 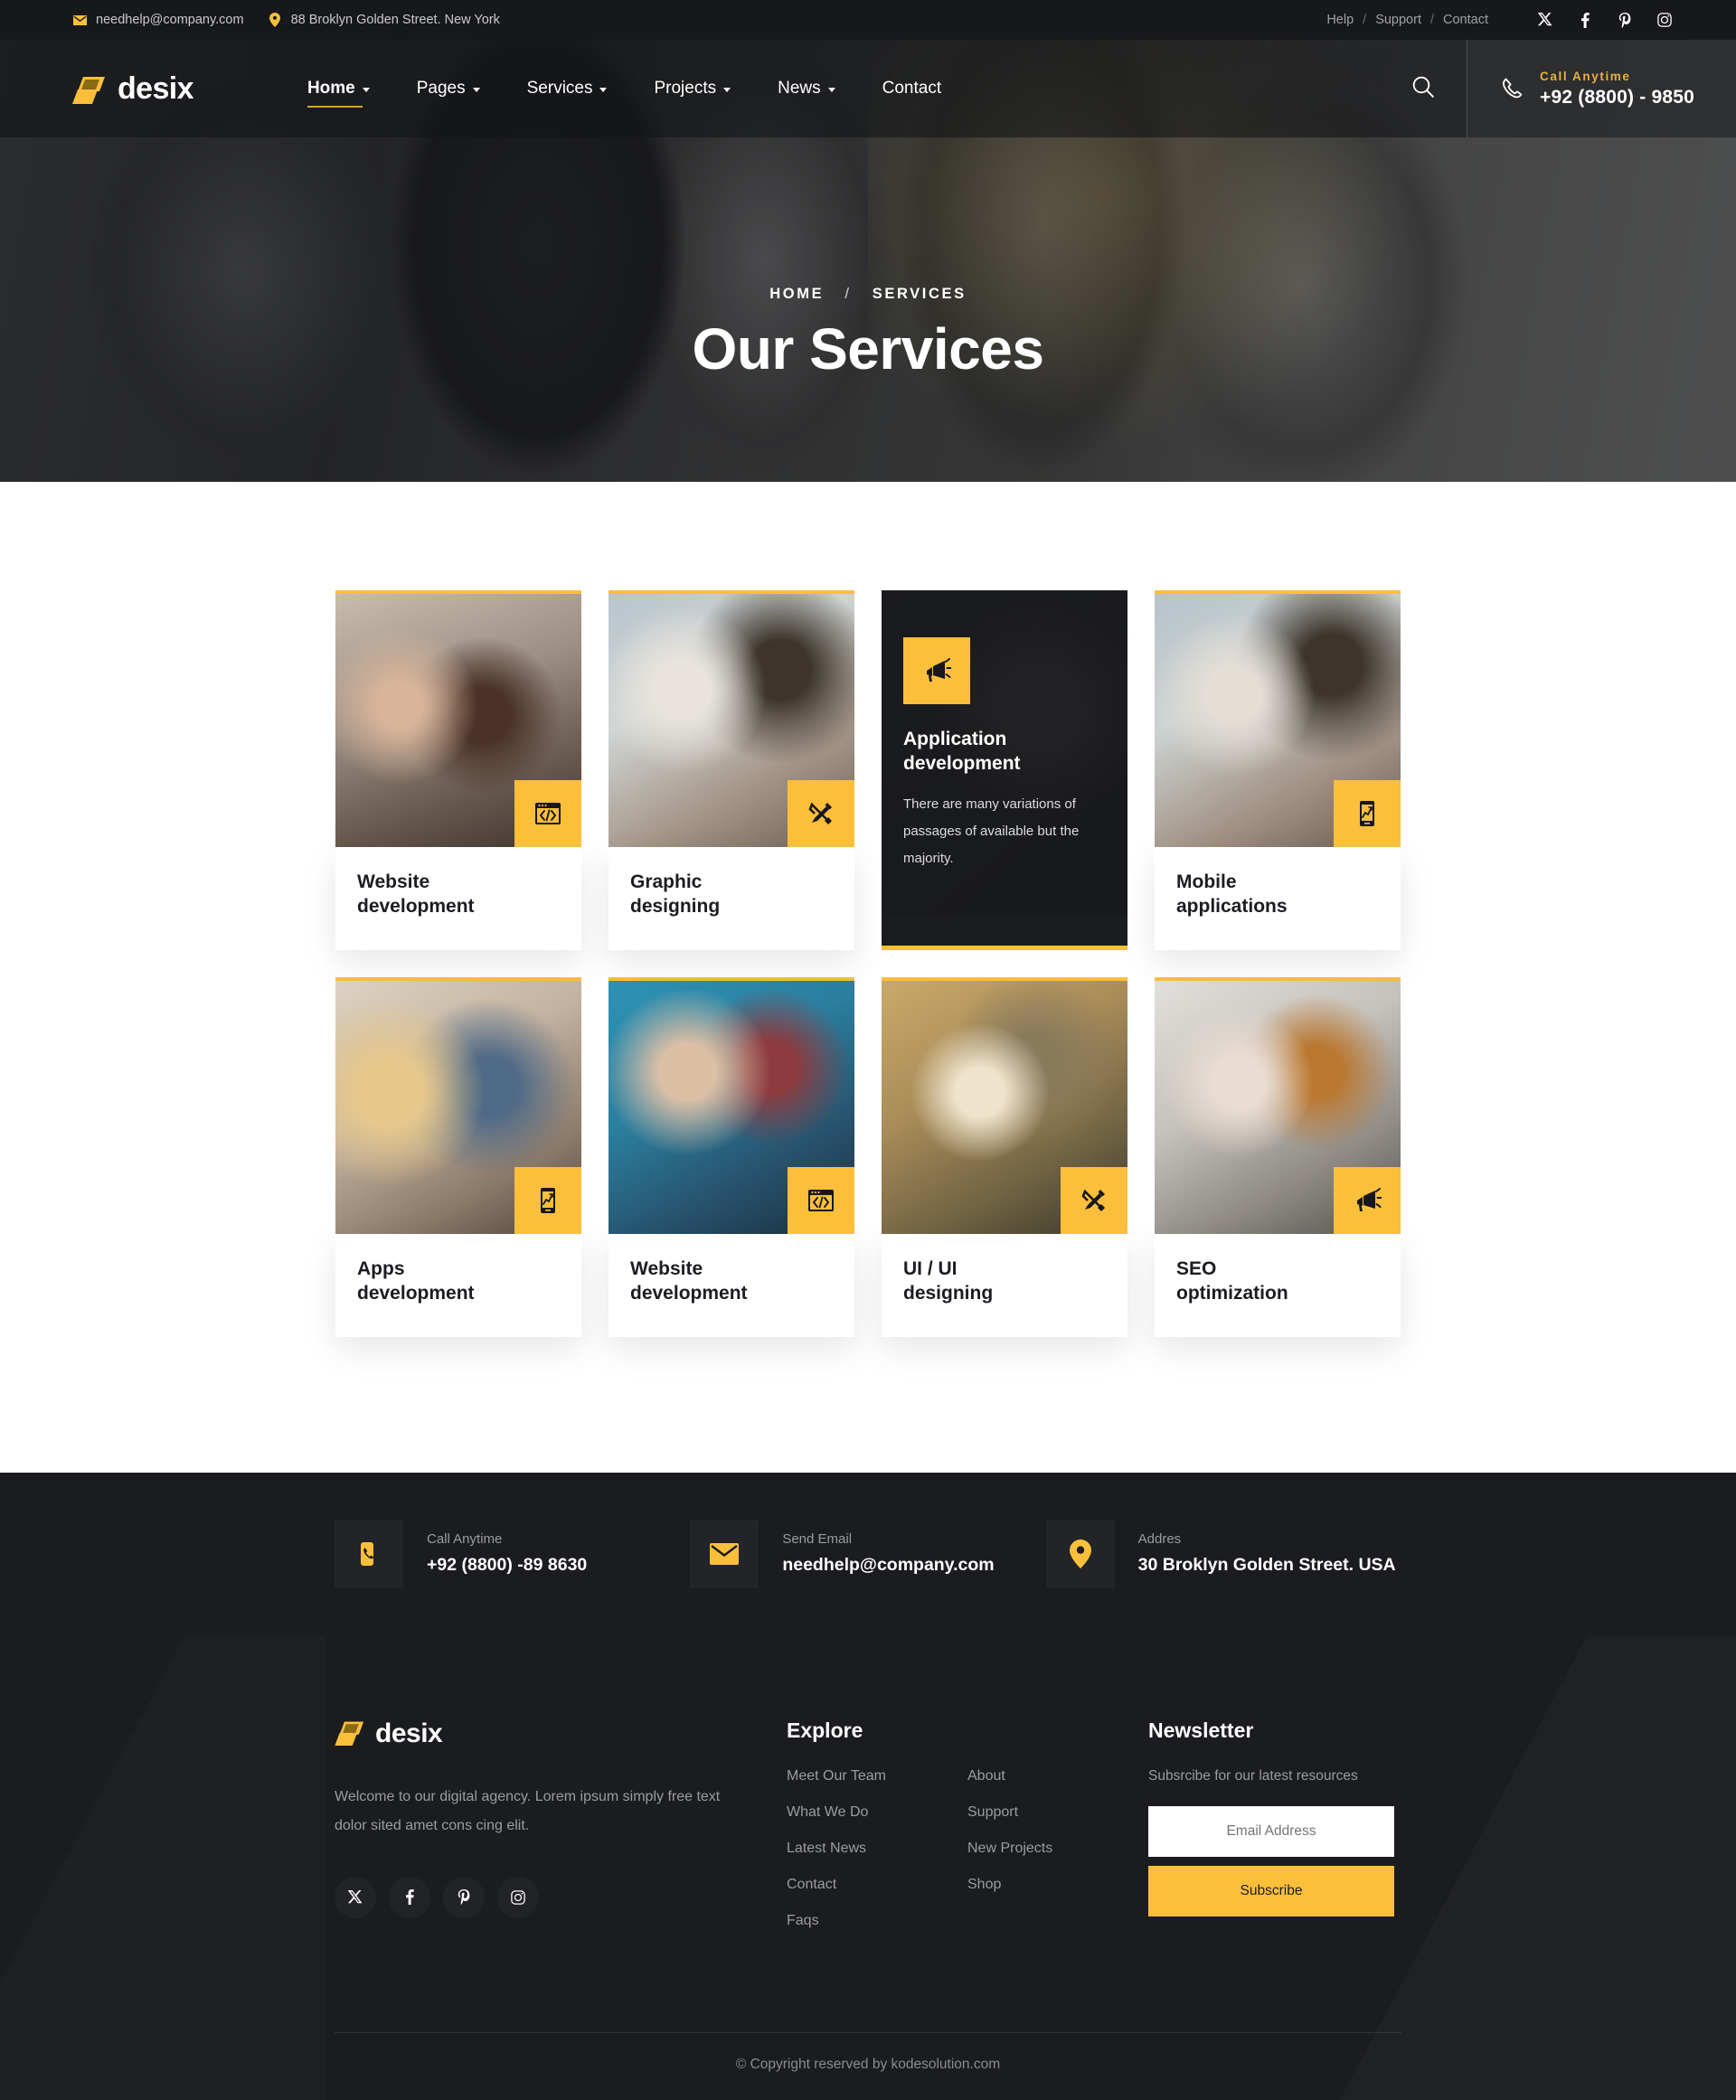 I want to click on card-accent-bar, so click(x=1004, y=947).